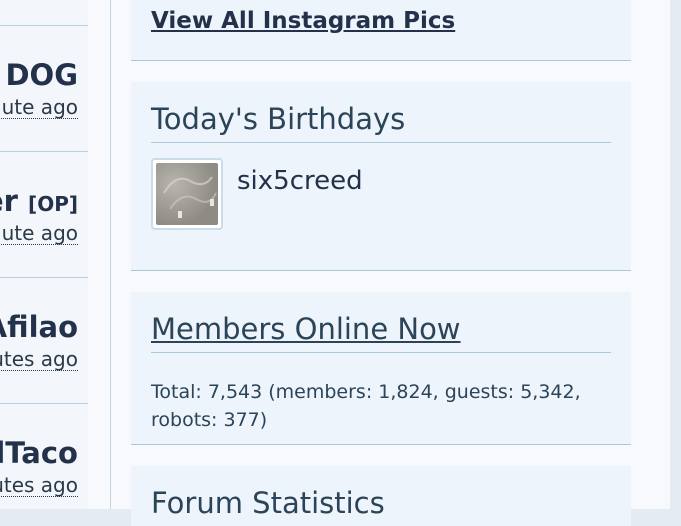 Image resolution: width=681 pixels, height=526 pixels. What do you see at coordinates (675, 254) in the screenshot?
I see `page-edge` at bounding box center [675, 254].